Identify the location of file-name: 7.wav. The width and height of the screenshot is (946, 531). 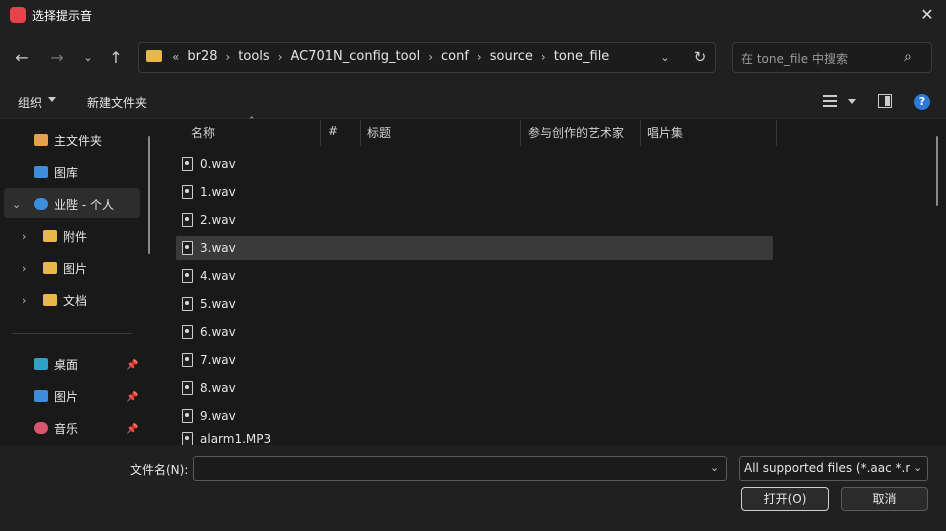
(218, 360).